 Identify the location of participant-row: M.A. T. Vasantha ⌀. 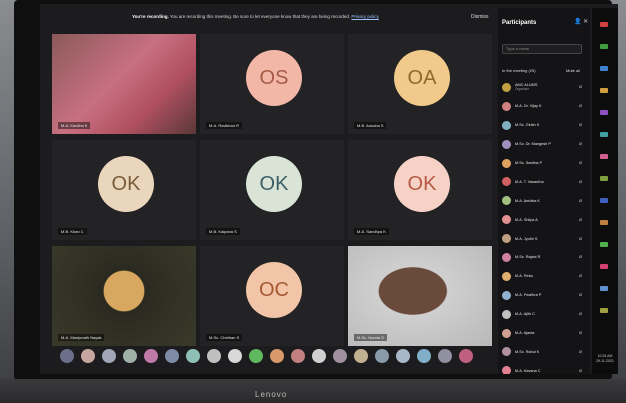
(545, 181).